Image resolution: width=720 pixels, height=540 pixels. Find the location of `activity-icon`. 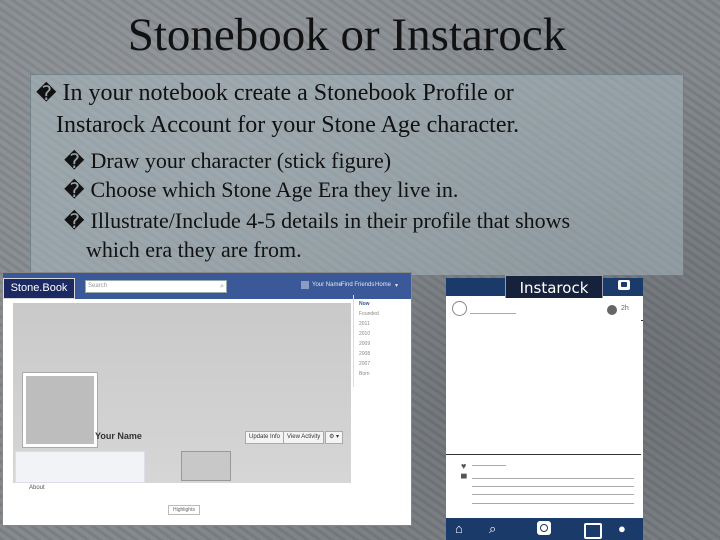

activity-icon is located at coordinates (593, 531).